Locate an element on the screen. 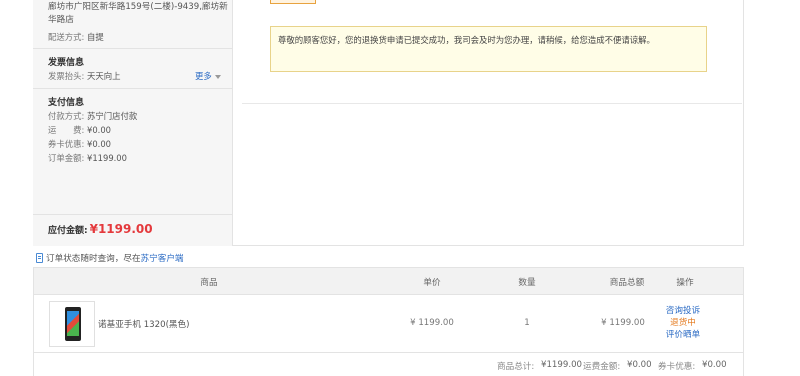 The height and width of the screenshot is (376, 800). summary-coupon-value: ¥0.00 is located at coordinates (714, 365).